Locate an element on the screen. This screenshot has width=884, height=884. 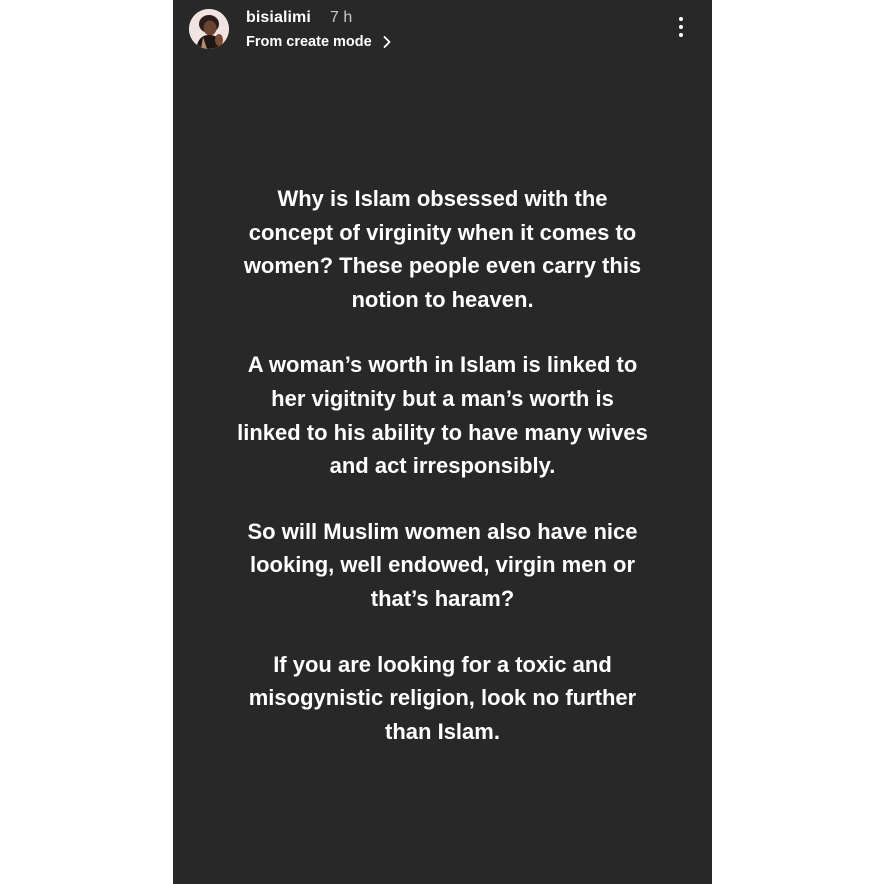
text-line: than Islam. is located at coordinates (442, 731).